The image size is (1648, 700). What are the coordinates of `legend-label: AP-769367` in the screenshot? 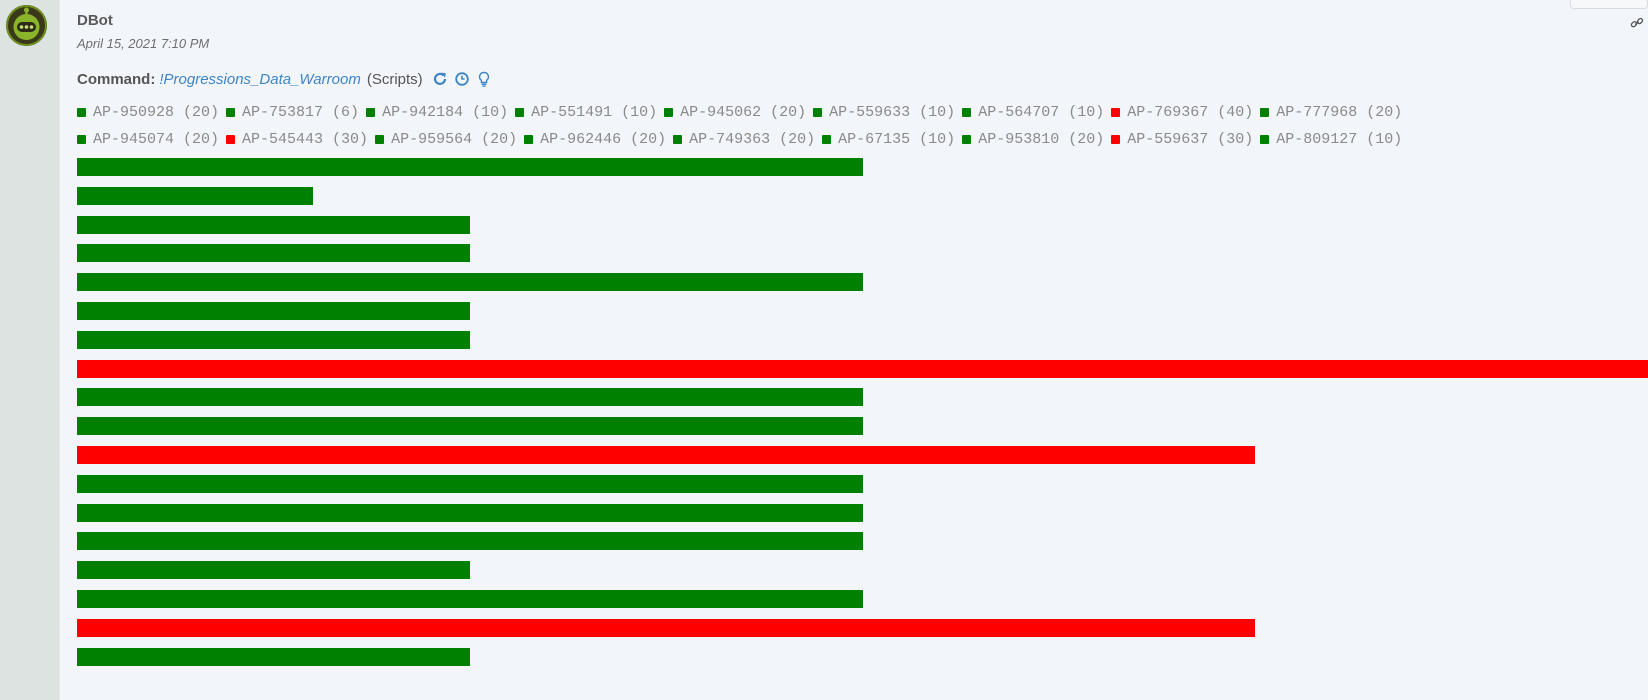 It's located at (1172, 112).